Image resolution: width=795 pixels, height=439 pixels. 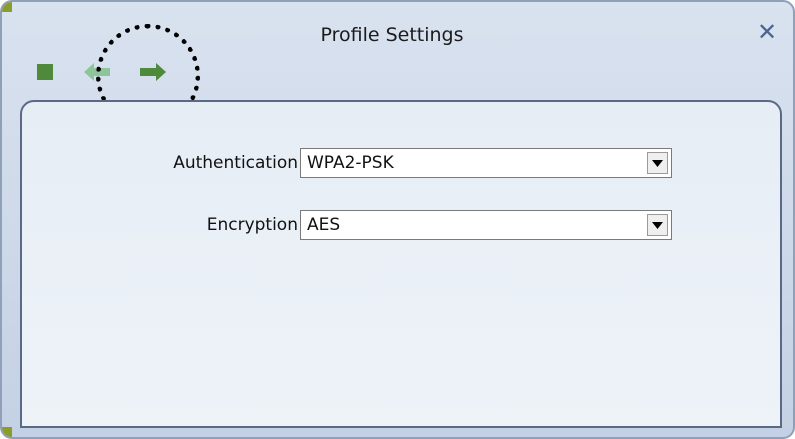 I want to click on encryption-select: AES, so click(x=486, y=225).